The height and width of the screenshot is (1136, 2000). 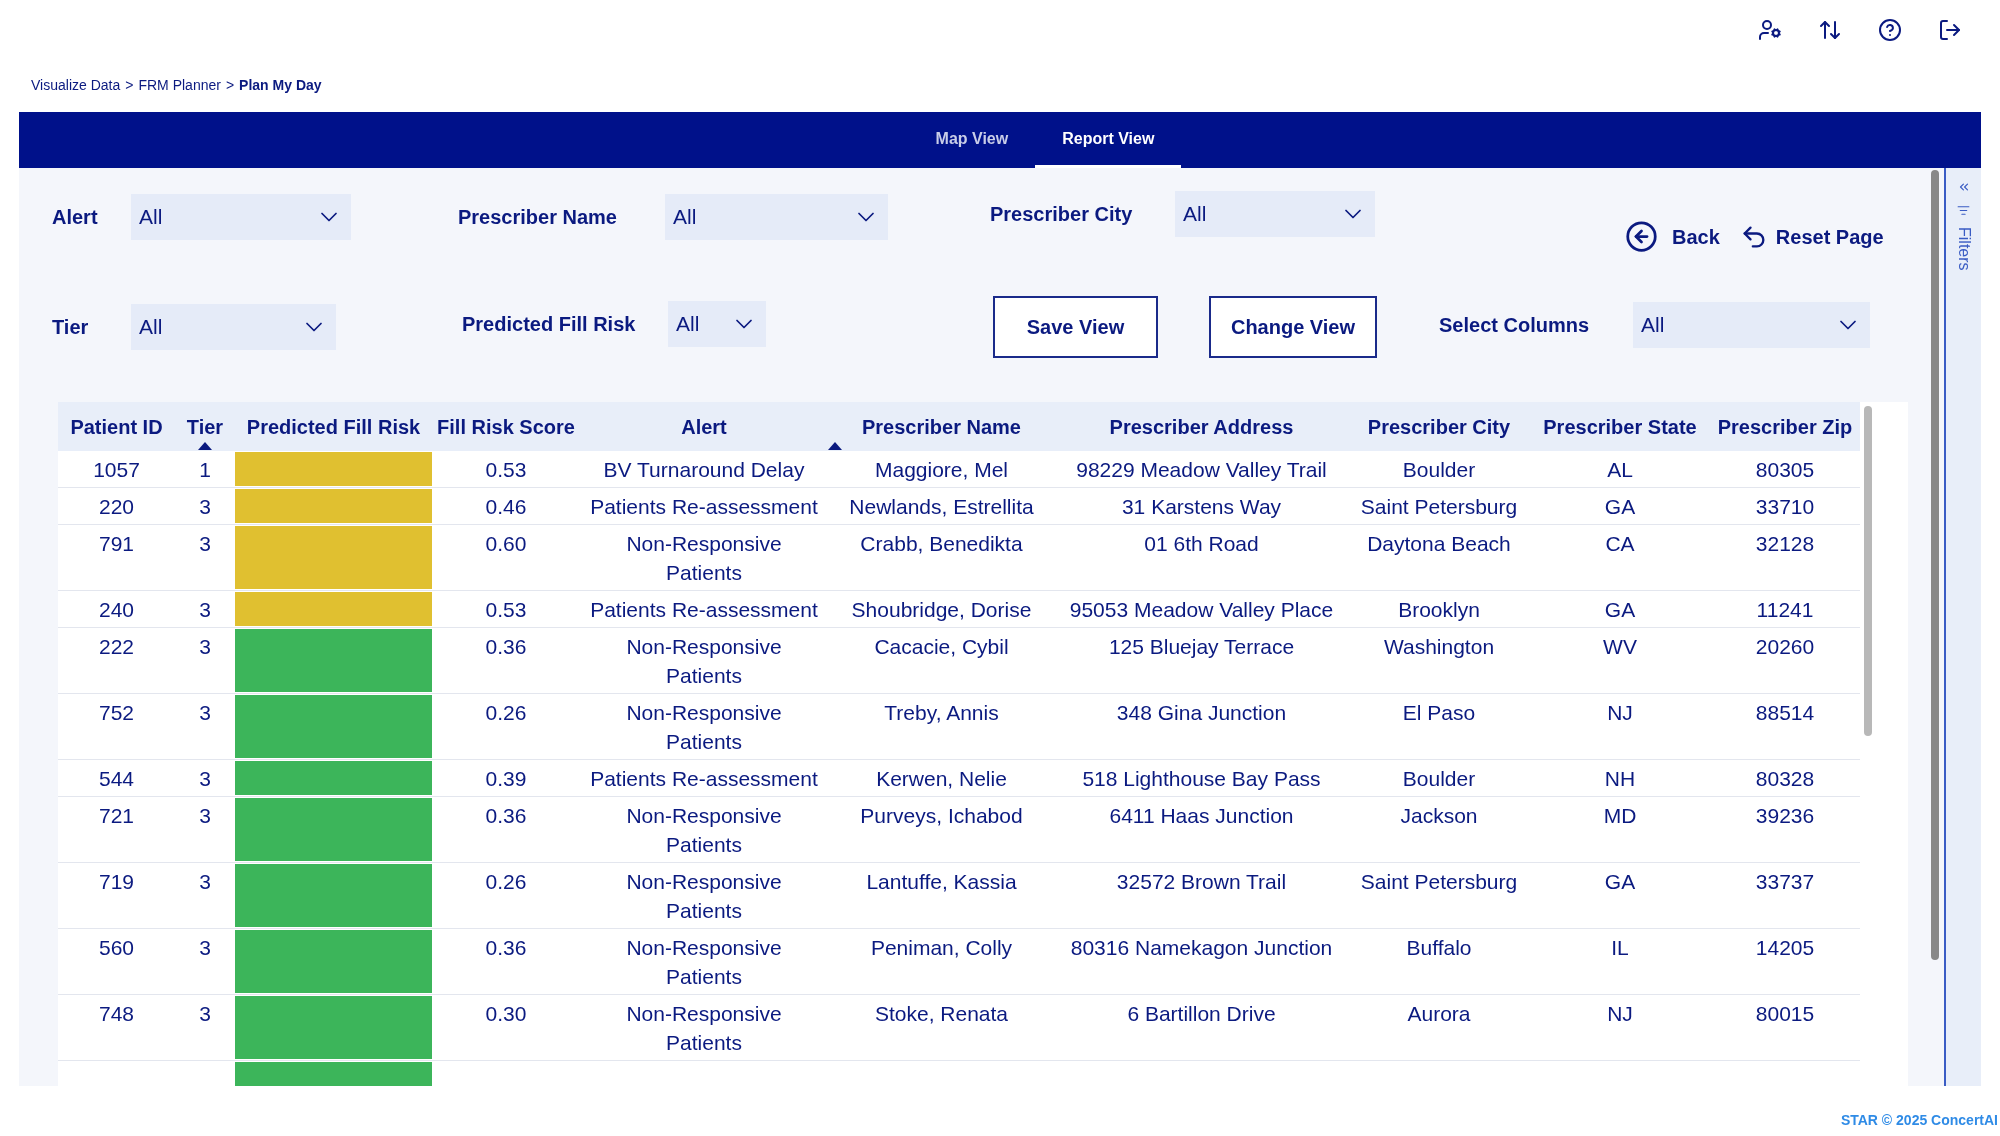 What do you see at coordinates (941, 779) in the screenshot?
I see `table-cell-text: Kerwen, Nelie` at bounding box center [941, 779].